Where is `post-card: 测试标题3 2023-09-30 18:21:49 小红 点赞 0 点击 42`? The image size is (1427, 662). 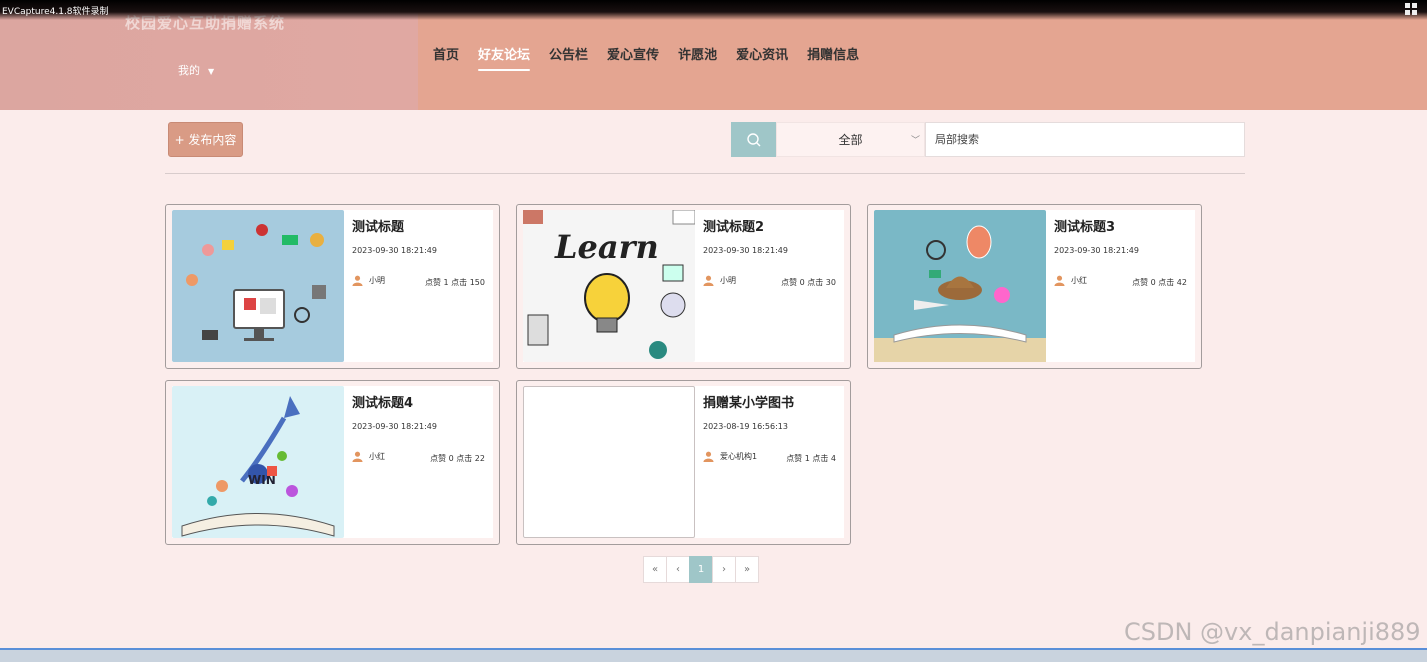 post-card: 测试标题3 2023-09-30 18:21:49 小红 点赞 0 点击 42 is located at coordinates (1034, 286).